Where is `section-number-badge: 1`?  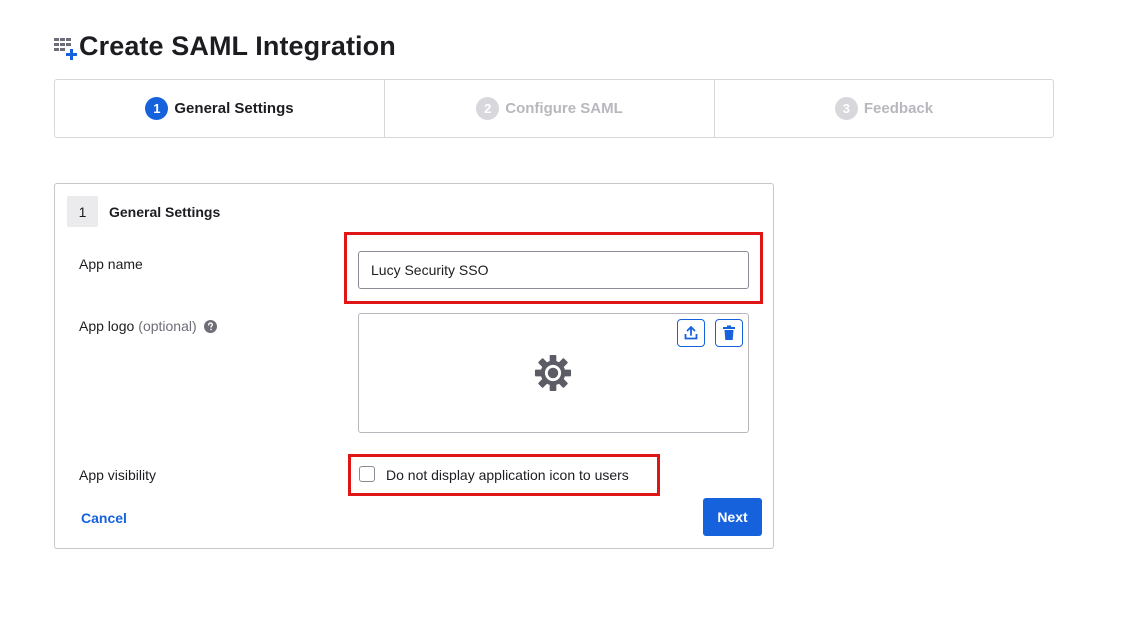
section-number-badge: 1 is located at coordinates (82, 211).